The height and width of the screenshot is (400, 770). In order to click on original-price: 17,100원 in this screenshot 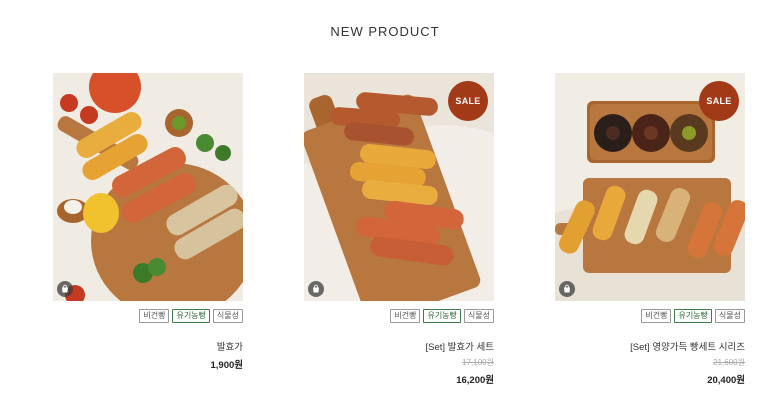, I will do `click(478, 362)`.